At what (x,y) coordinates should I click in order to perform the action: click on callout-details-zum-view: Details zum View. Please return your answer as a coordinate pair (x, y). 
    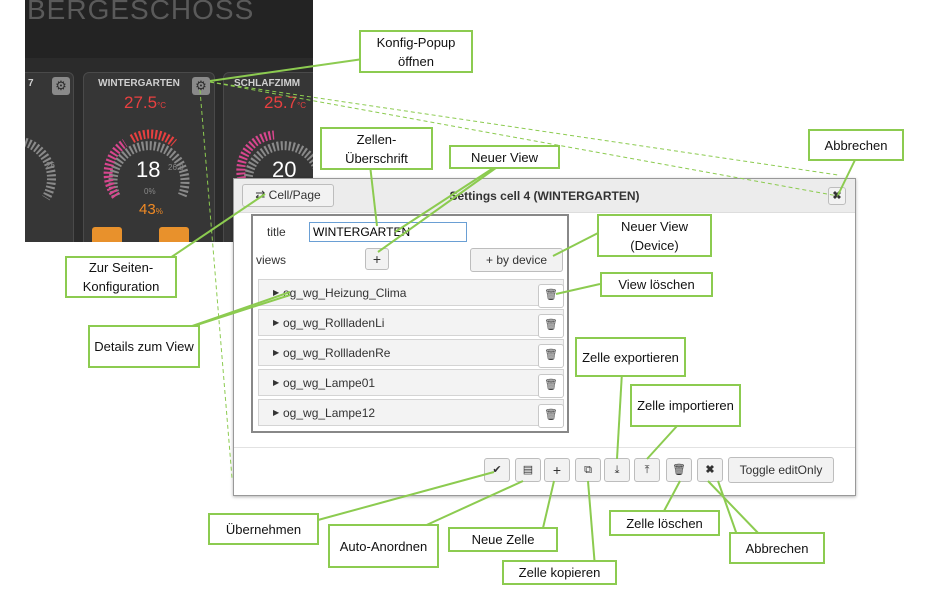
    Looking at the image, I should click on (144, 346).